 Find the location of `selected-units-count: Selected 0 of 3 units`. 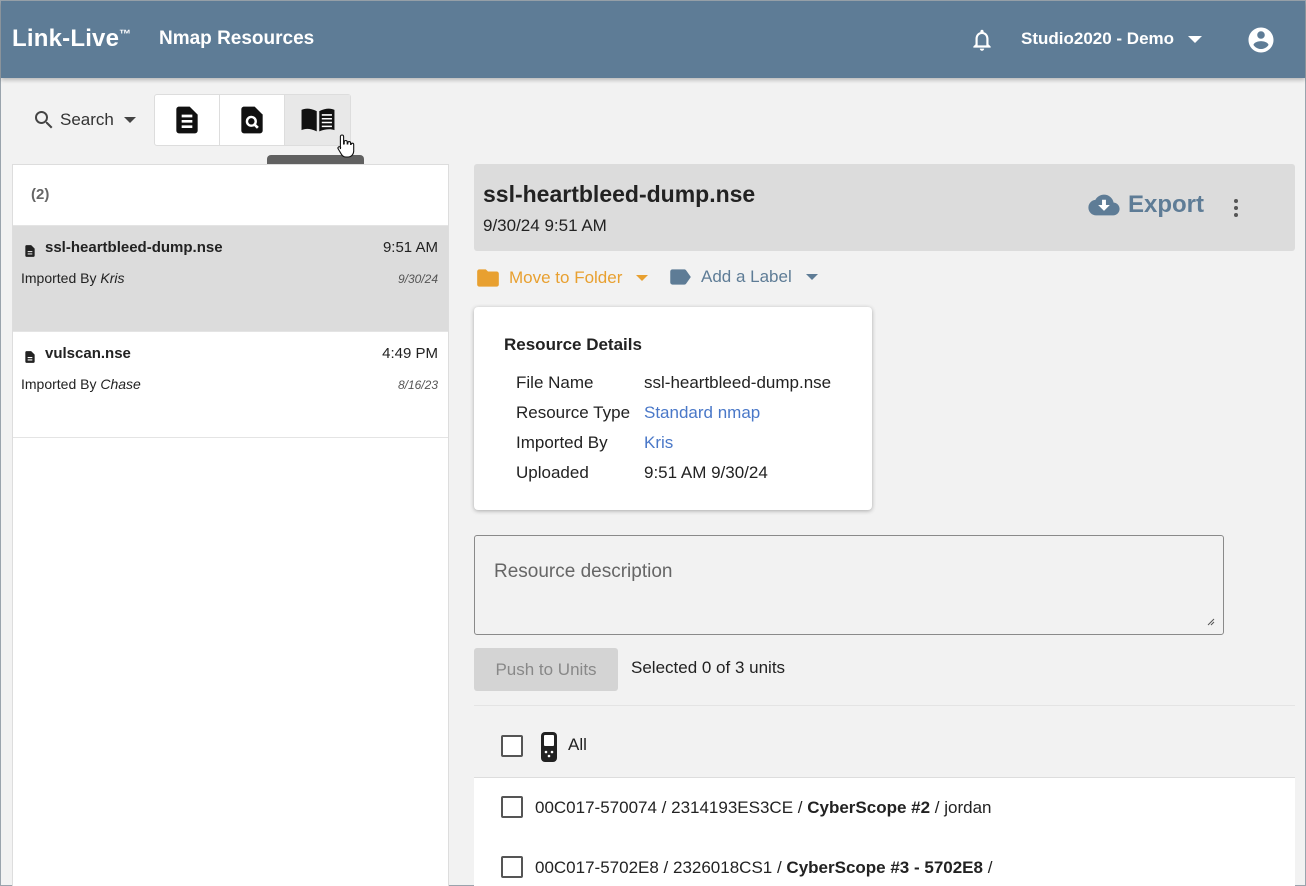

selected-units-count: Selected 0 of 3 units is located at coordinates (708, 667).